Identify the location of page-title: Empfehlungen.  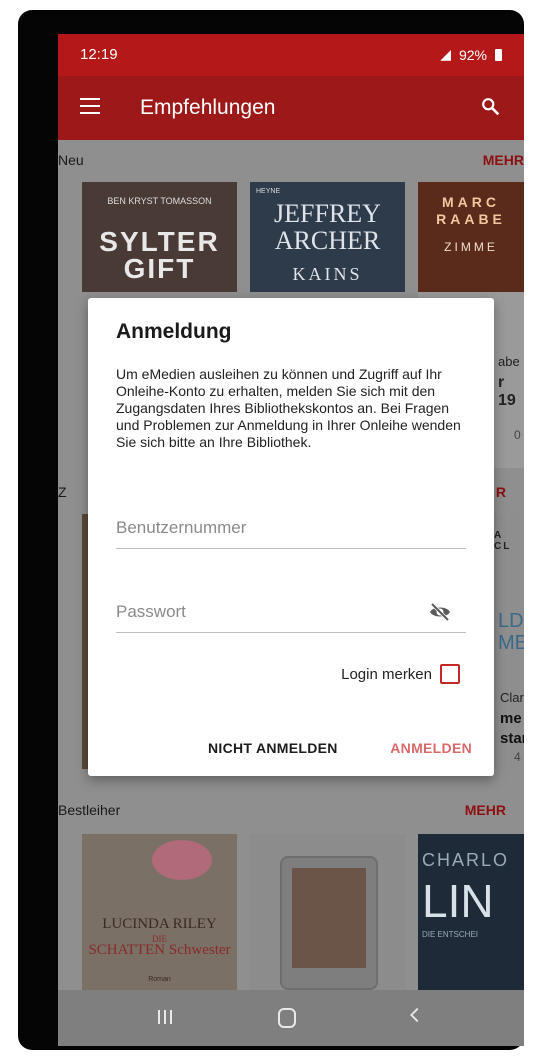
(208, 107).